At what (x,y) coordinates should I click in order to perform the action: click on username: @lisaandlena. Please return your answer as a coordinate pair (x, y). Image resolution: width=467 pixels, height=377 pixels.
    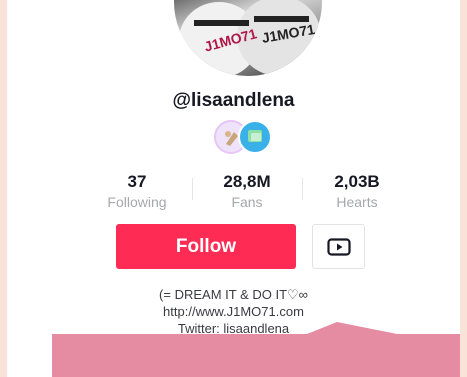
    Looking at the image, I should click on (233, 100).